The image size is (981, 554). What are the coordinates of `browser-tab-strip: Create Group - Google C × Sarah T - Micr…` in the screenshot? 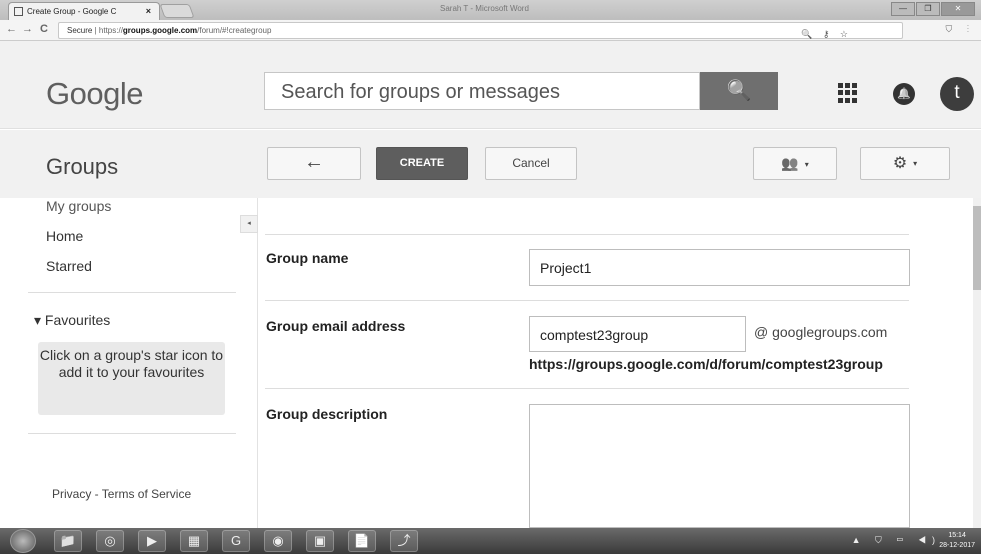 It's located at (490, 10).